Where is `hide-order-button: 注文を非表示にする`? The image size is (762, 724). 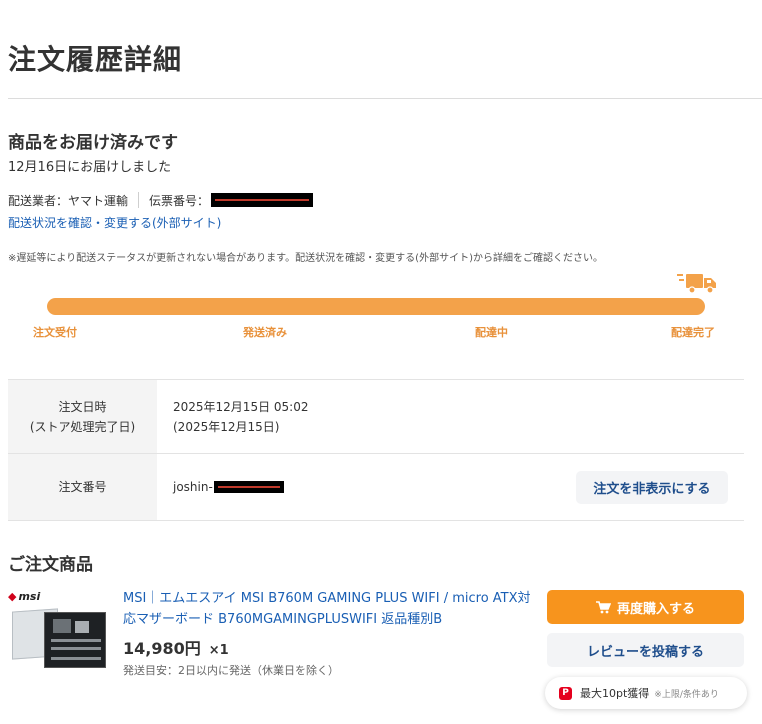
hide-order-button: 注文を非表示にする is located at coordinates (652, 487).